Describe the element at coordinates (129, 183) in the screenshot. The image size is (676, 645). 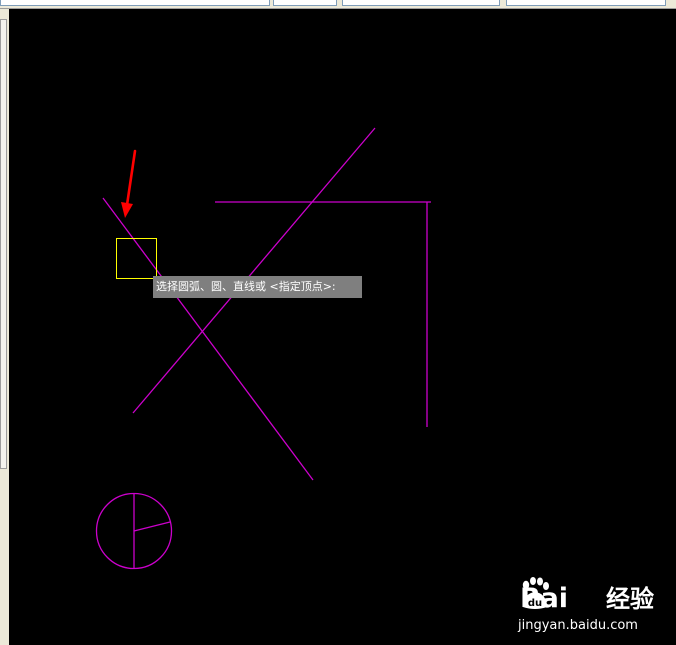
I see `red-arrow-icon` at that location.